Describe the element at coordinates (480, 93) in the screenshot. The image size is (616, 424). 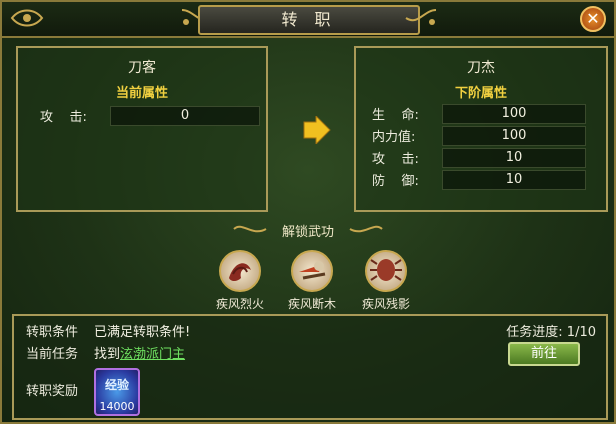
I see `next-attributes-title: 下阶属性` at that location.